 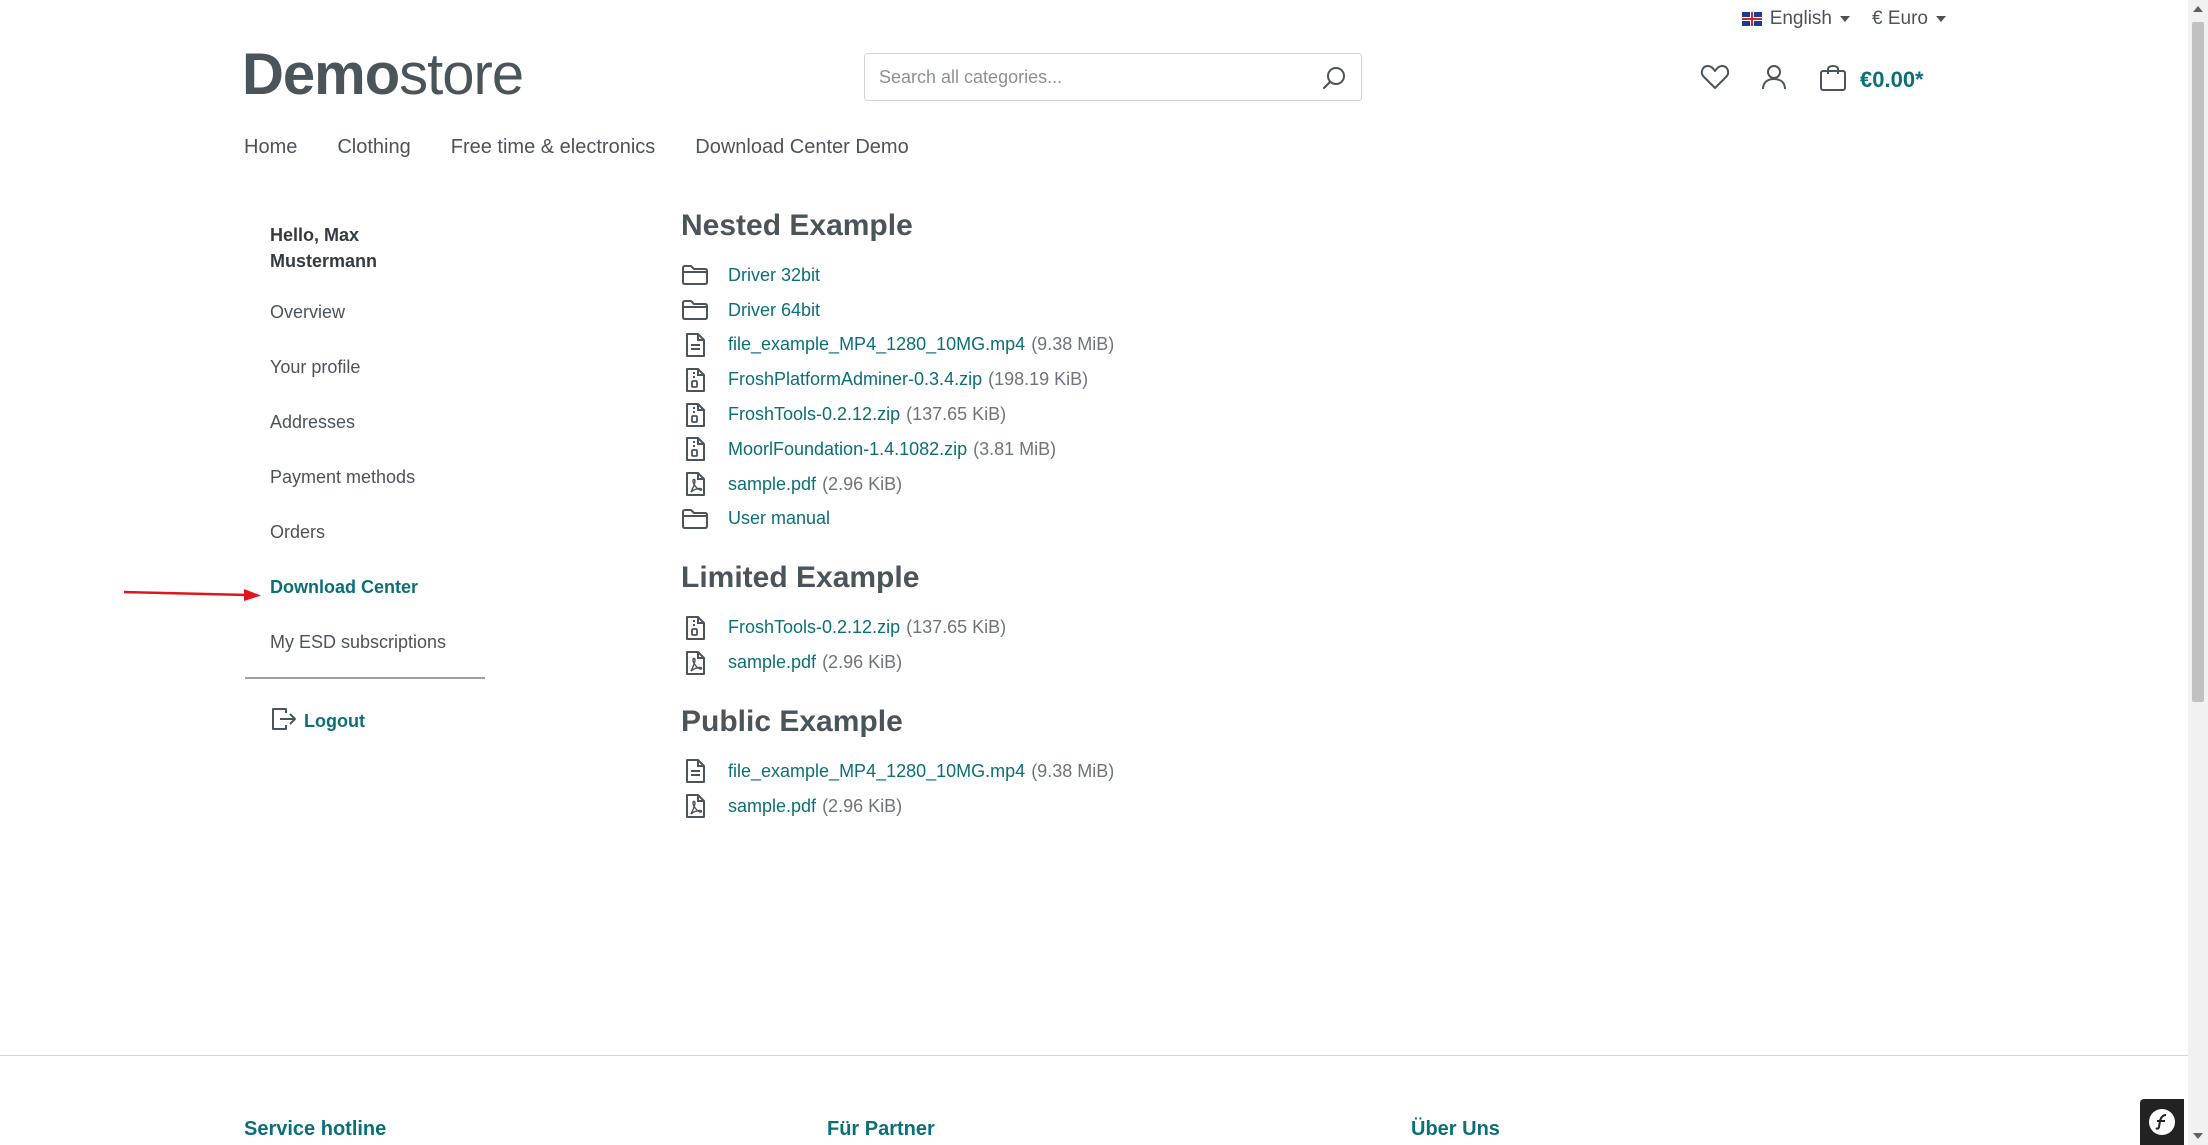 What do you see at coordinates (774, 310) in the screenshot?
I see `file-link: Driver 64bit` at bounding box center [774, 310].